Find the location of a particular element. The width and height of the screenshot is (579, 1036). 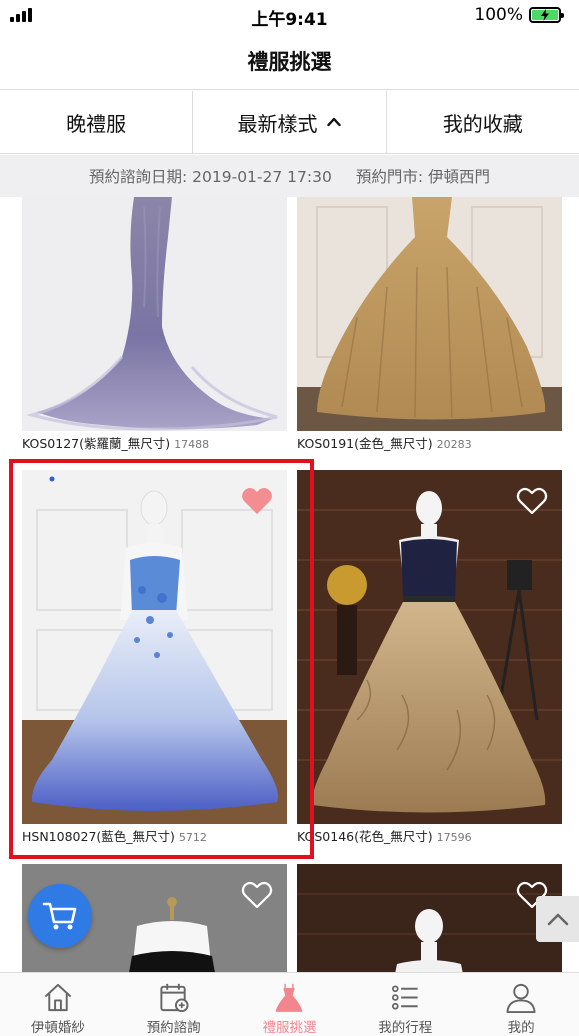

scroll-to-top-button is located at coordinates (557, 919).